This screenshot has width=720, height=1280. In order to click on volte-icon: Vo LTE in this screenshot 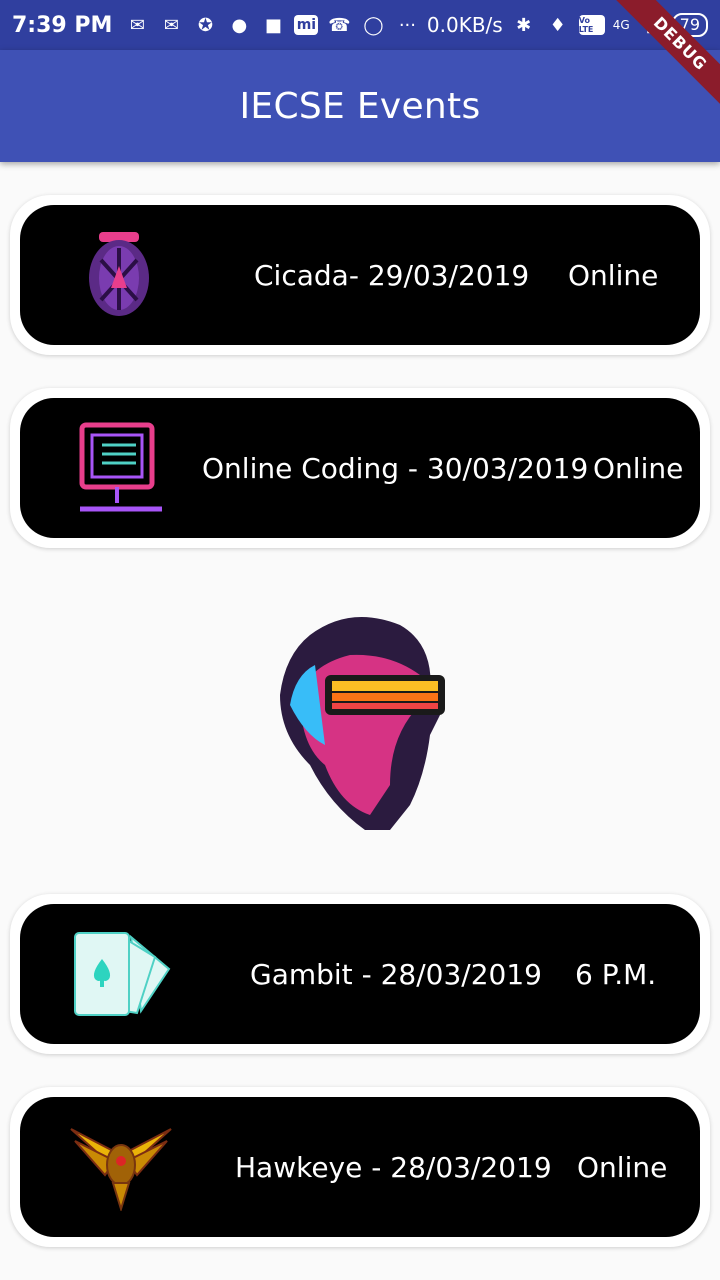, I will do `click(591, 25)`.